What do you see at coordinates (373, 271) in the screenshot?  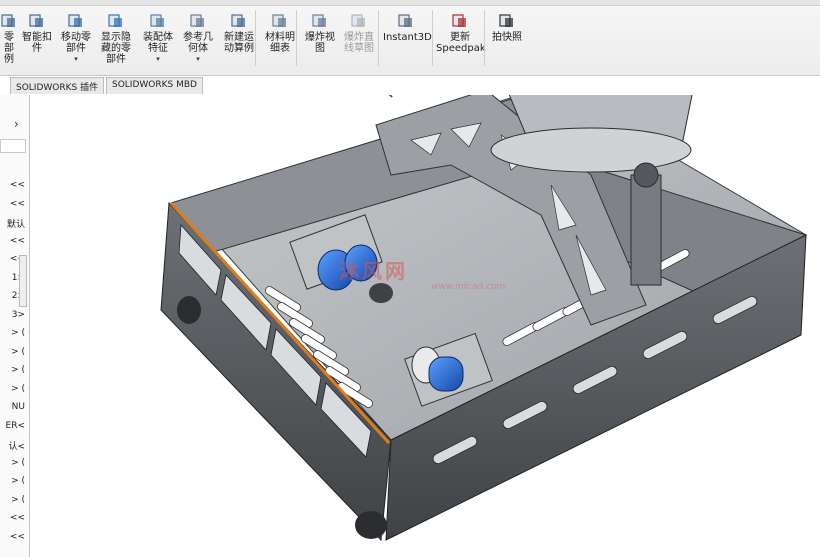 I see `watermark-text: 沐风网` at bounding box center [373, 271].